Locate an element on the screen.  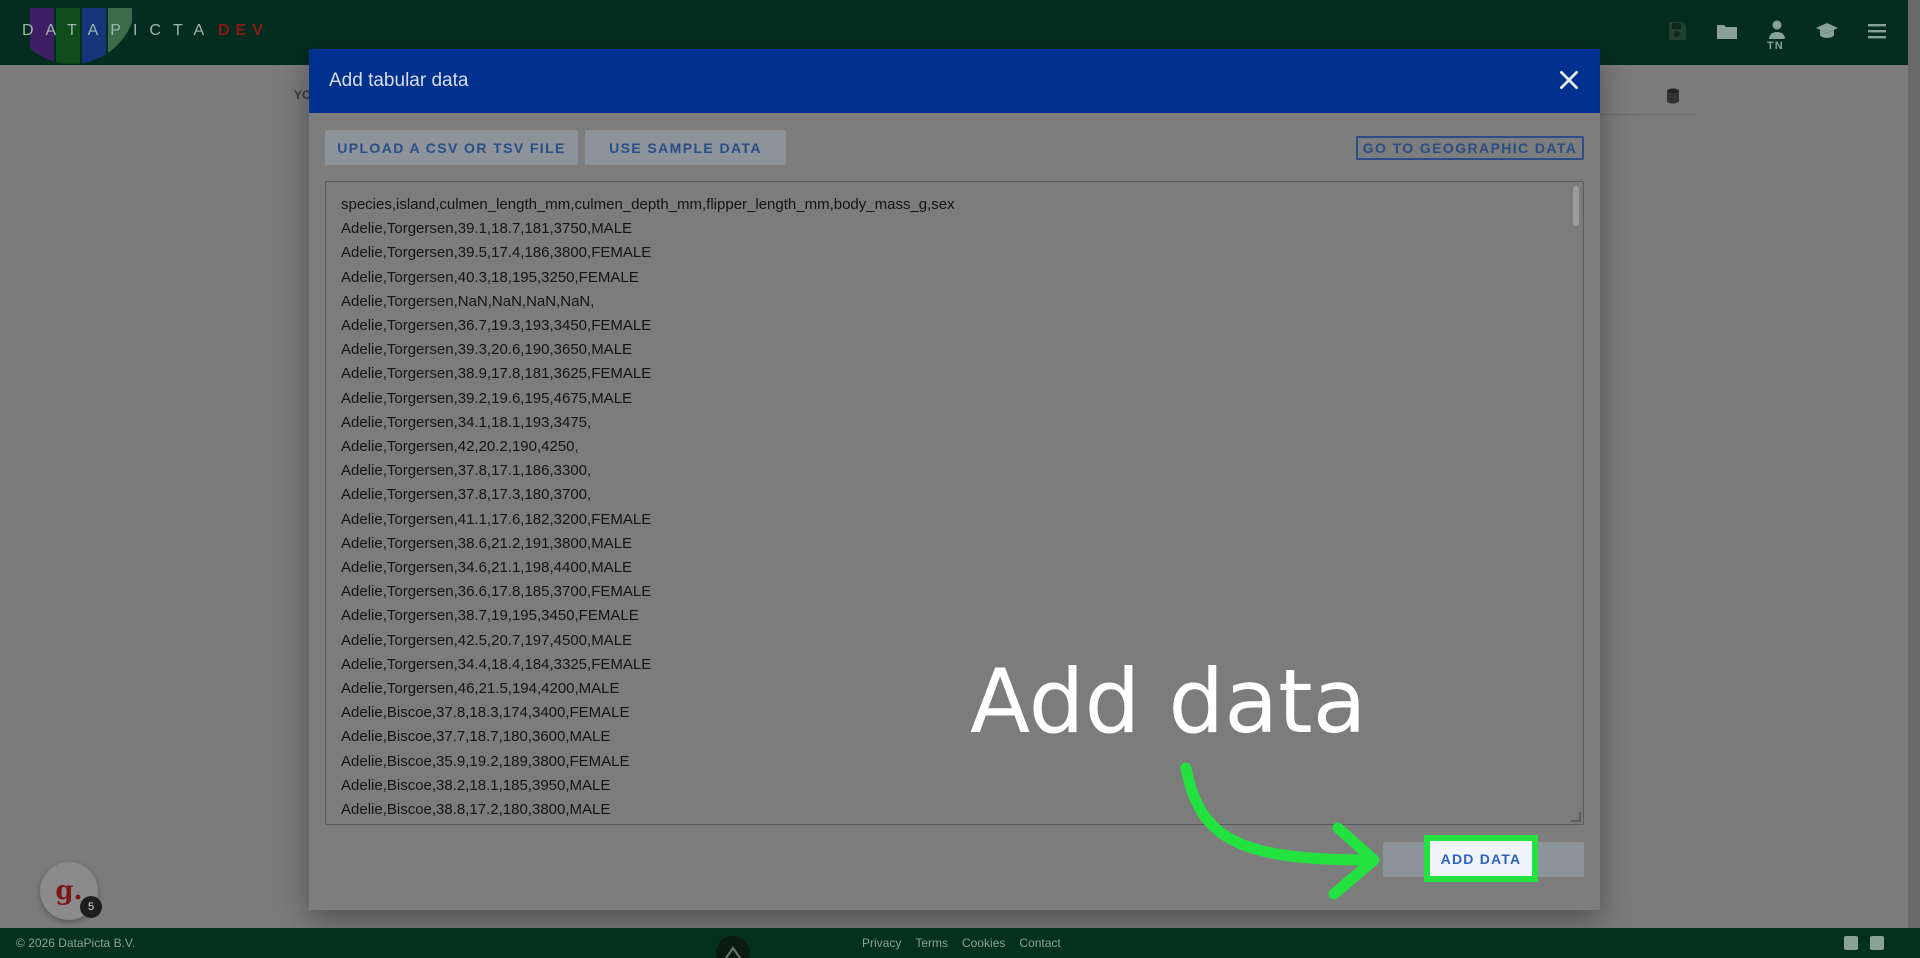
footer-link-terms: Terms is located at coordinates (931, 943).